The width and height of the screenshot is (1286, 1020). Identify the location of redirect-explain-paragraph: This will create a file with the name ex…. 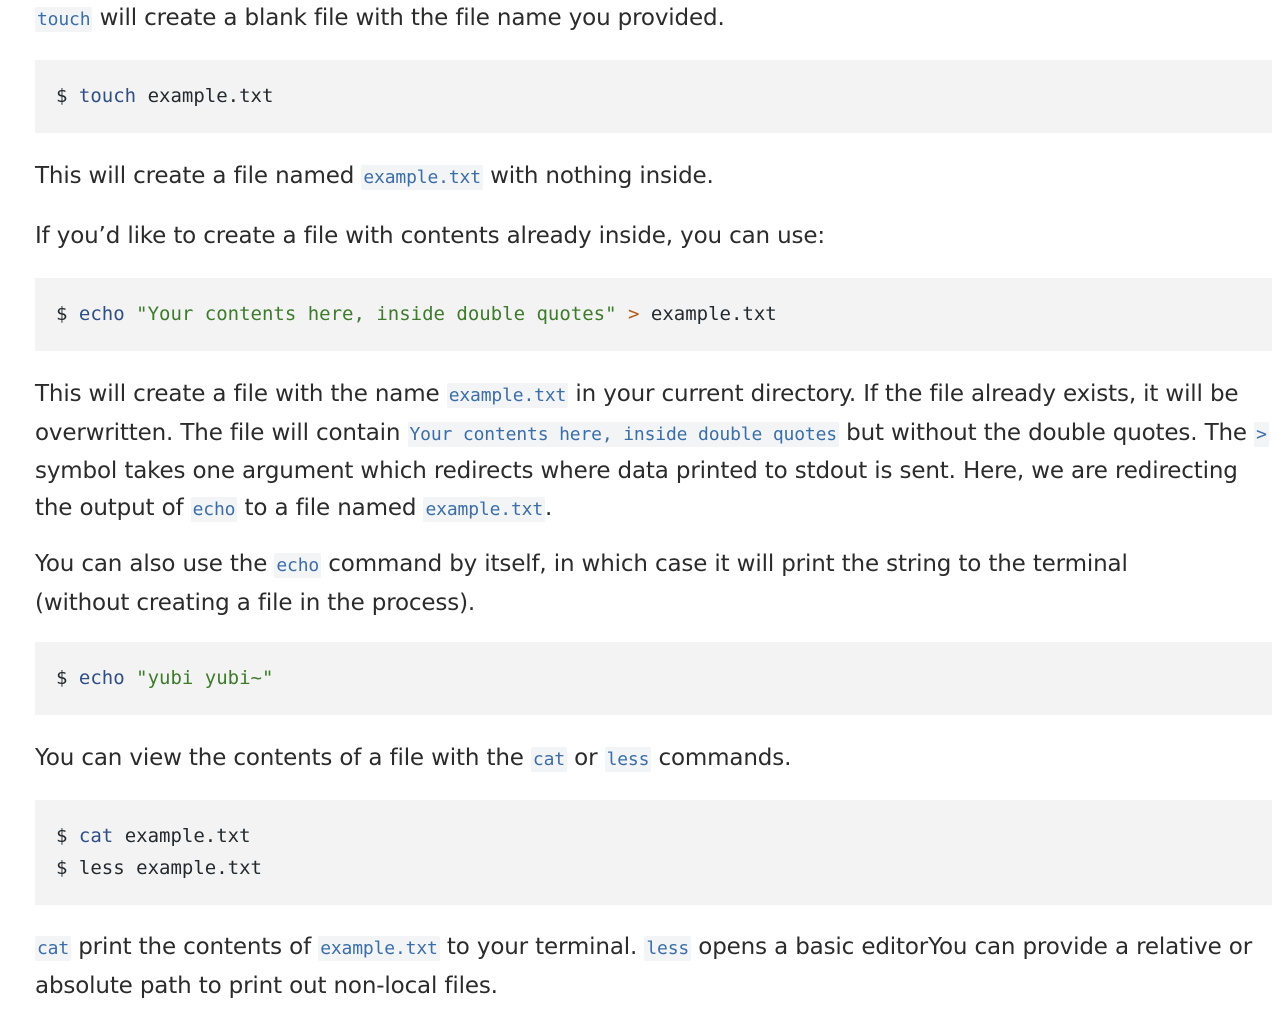
(655, 452).